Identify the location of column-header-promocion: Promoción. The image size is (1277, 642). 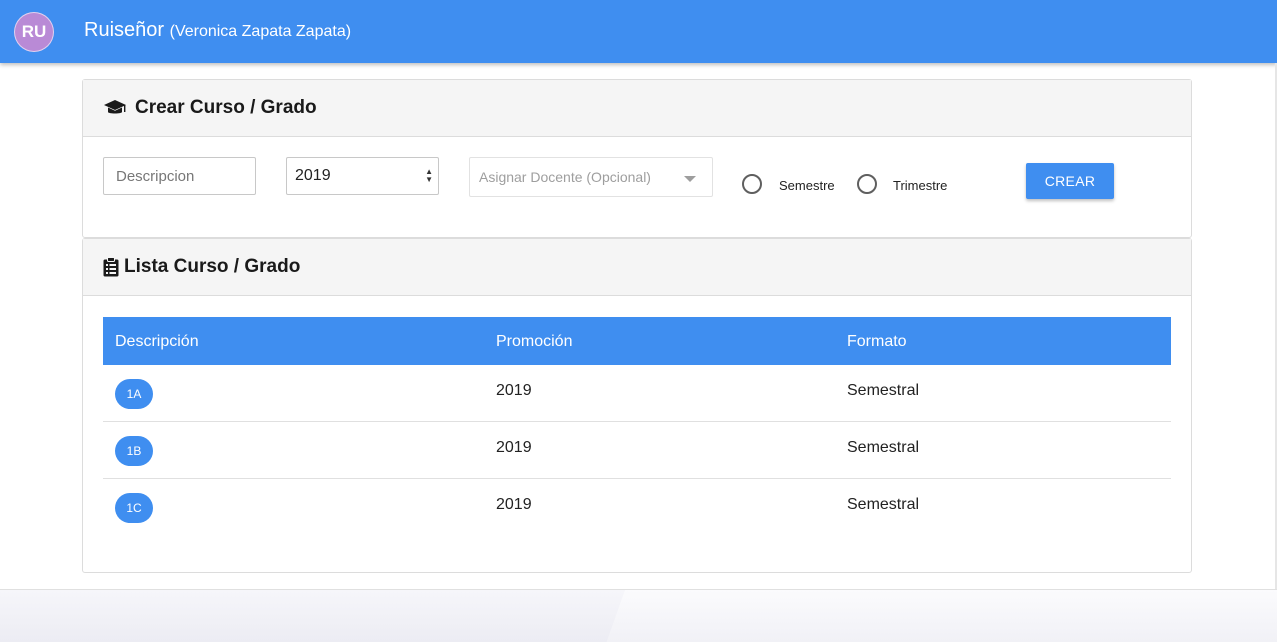
(534, 342).